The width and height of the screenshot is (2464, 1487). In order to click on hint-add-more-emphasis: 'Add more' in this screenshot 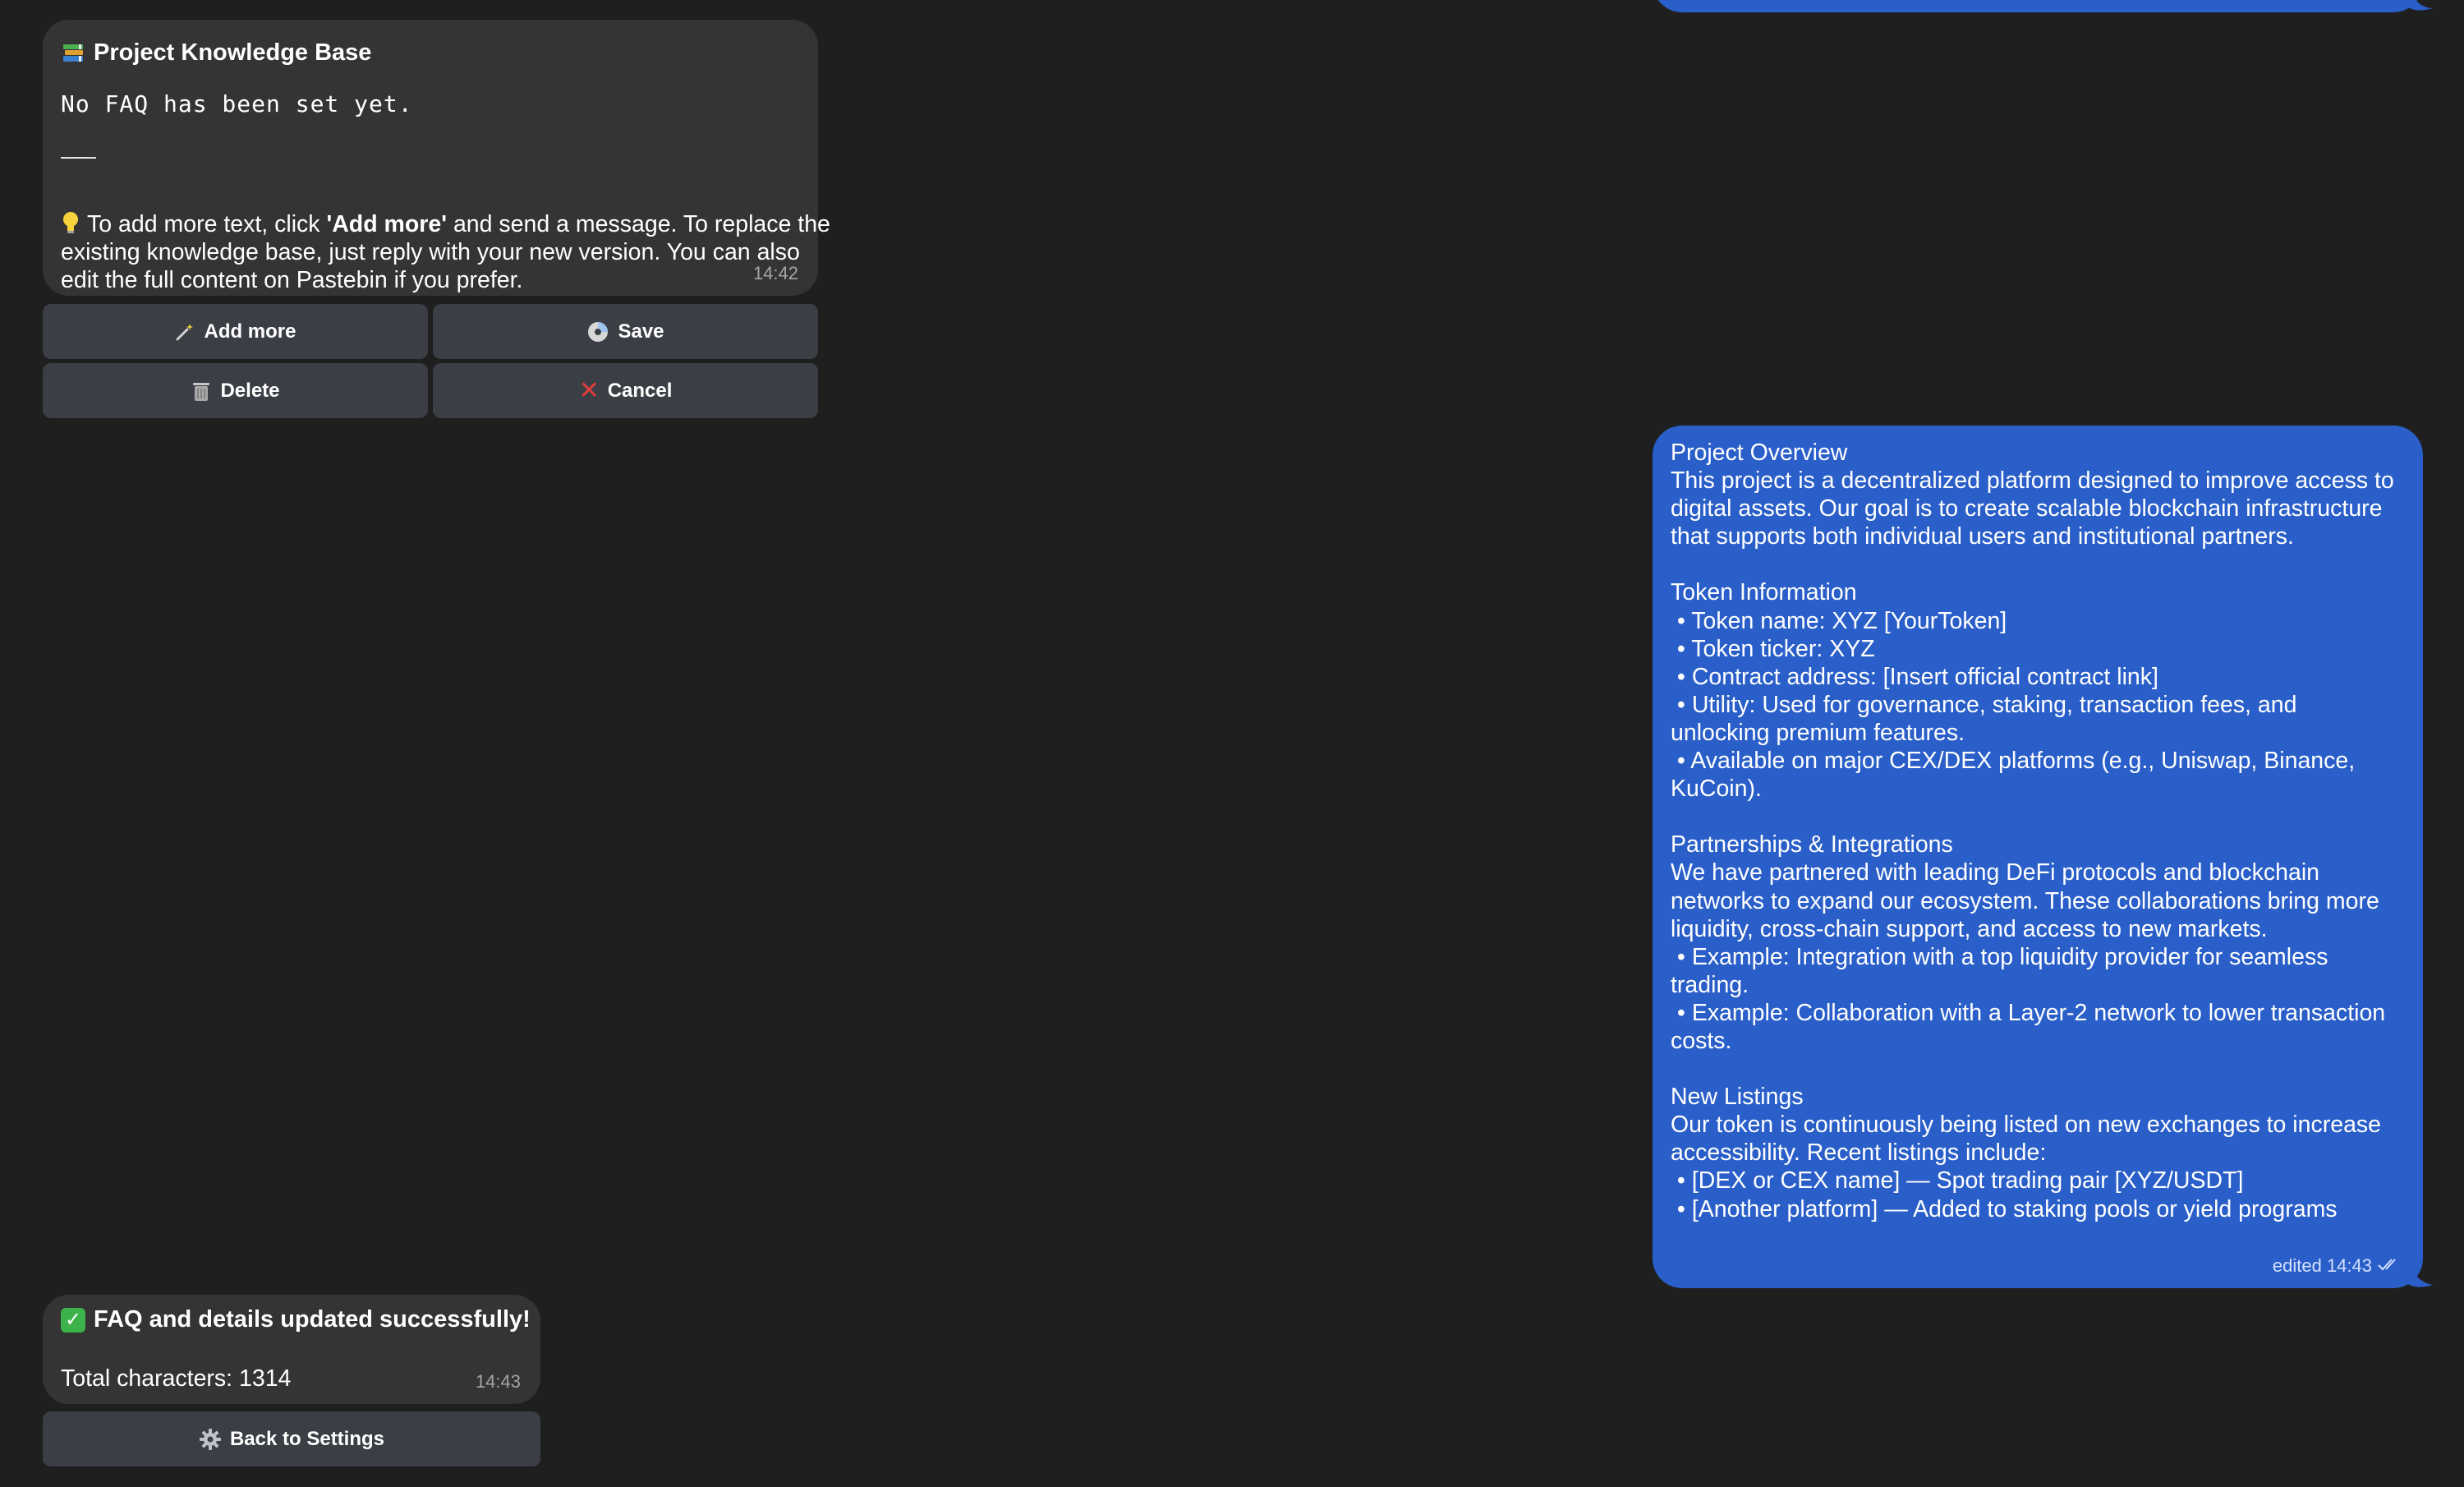, I will do `click(387, 224)`.